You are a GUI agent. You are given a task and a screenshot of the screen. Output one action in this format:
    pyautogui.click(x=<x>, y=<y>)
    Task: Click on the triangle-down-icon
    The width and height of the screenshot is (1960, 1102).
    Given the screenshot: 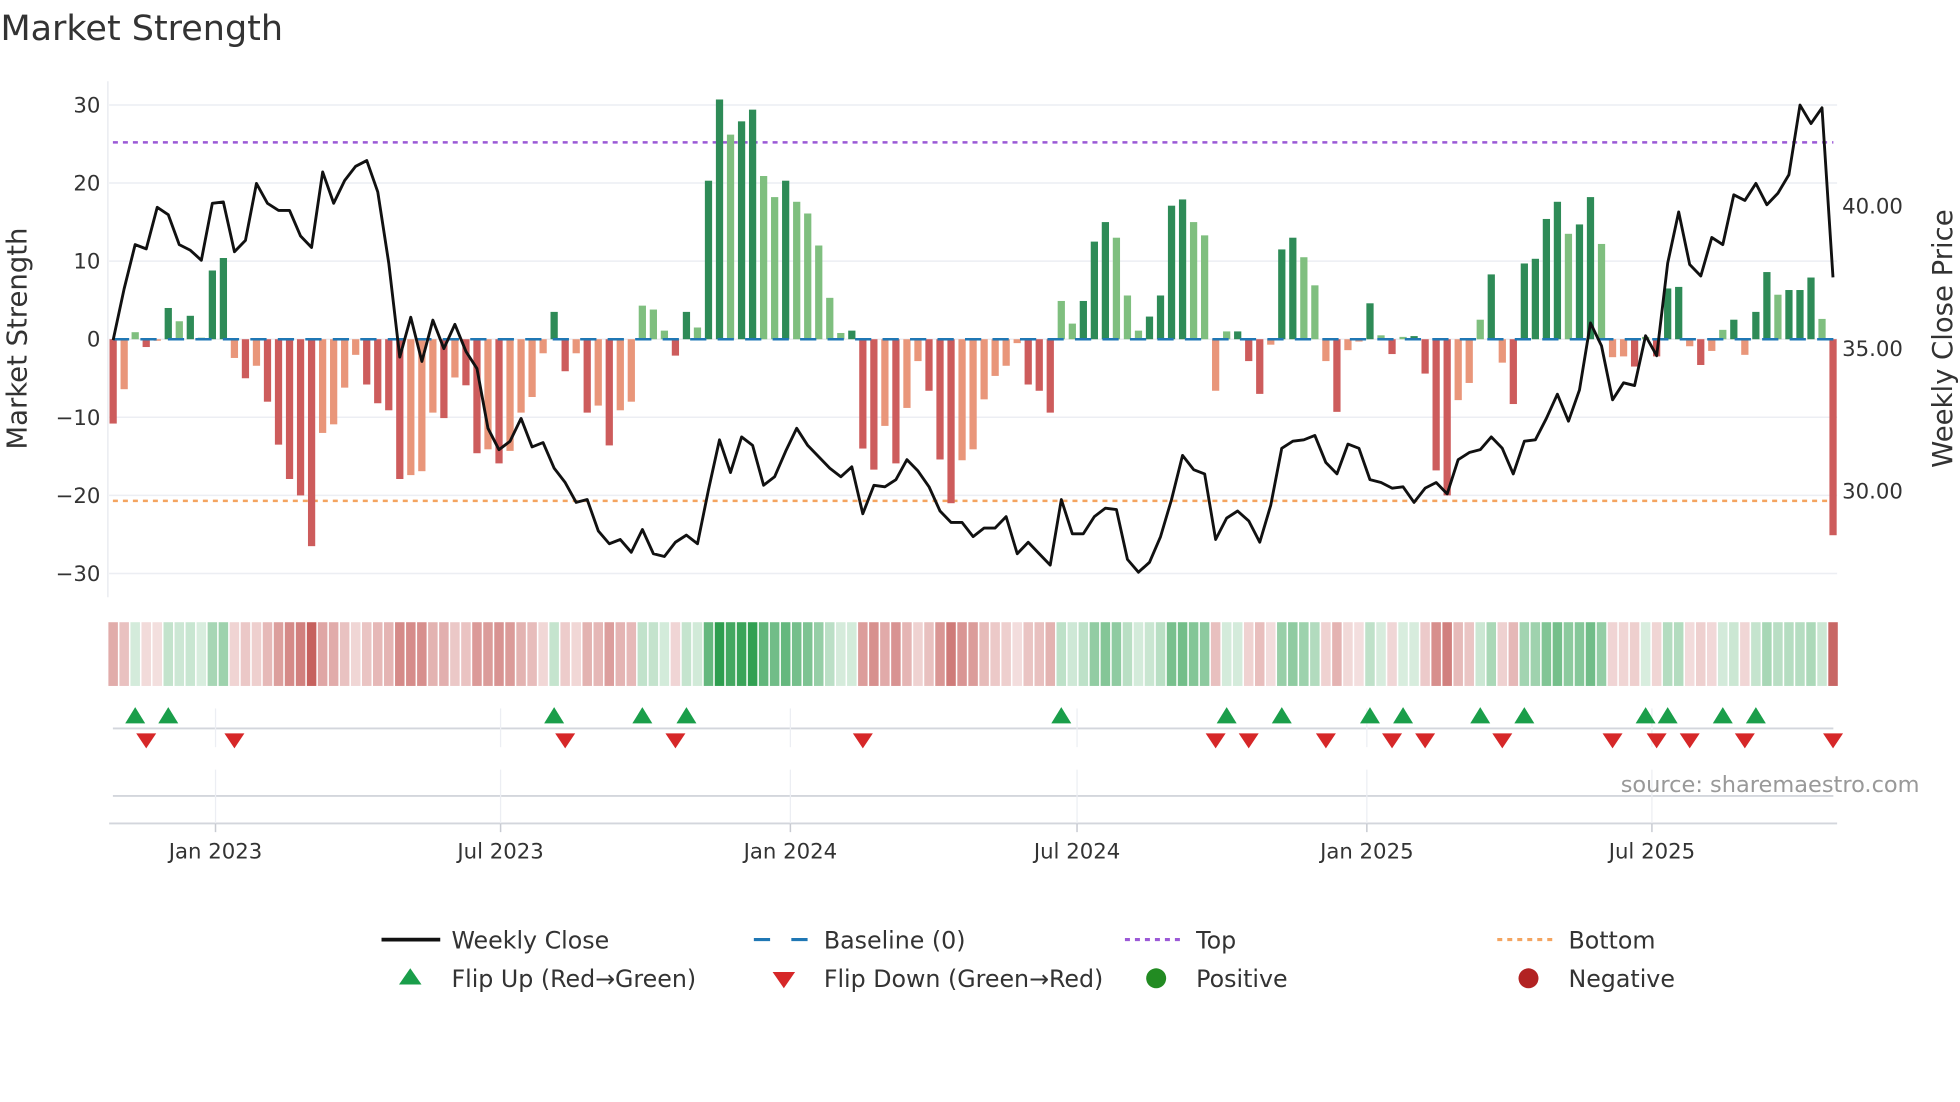 What is the action you would take?
    pyautogui.click(x=784, y=980)
    